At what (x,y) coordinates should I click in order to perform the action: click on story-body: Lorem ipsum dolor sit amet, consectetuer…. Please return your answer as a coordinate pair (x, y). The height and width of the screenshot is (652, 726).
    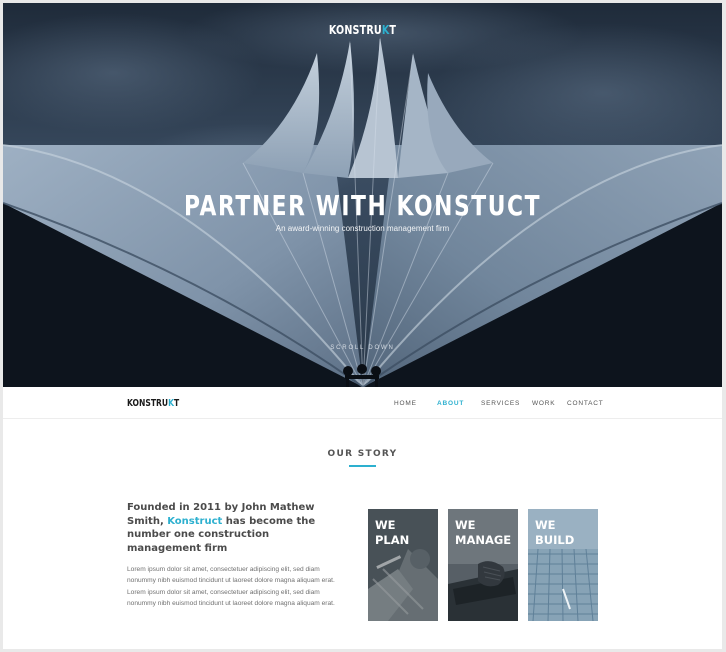
    Looking at the image, I should click on (231, 587).